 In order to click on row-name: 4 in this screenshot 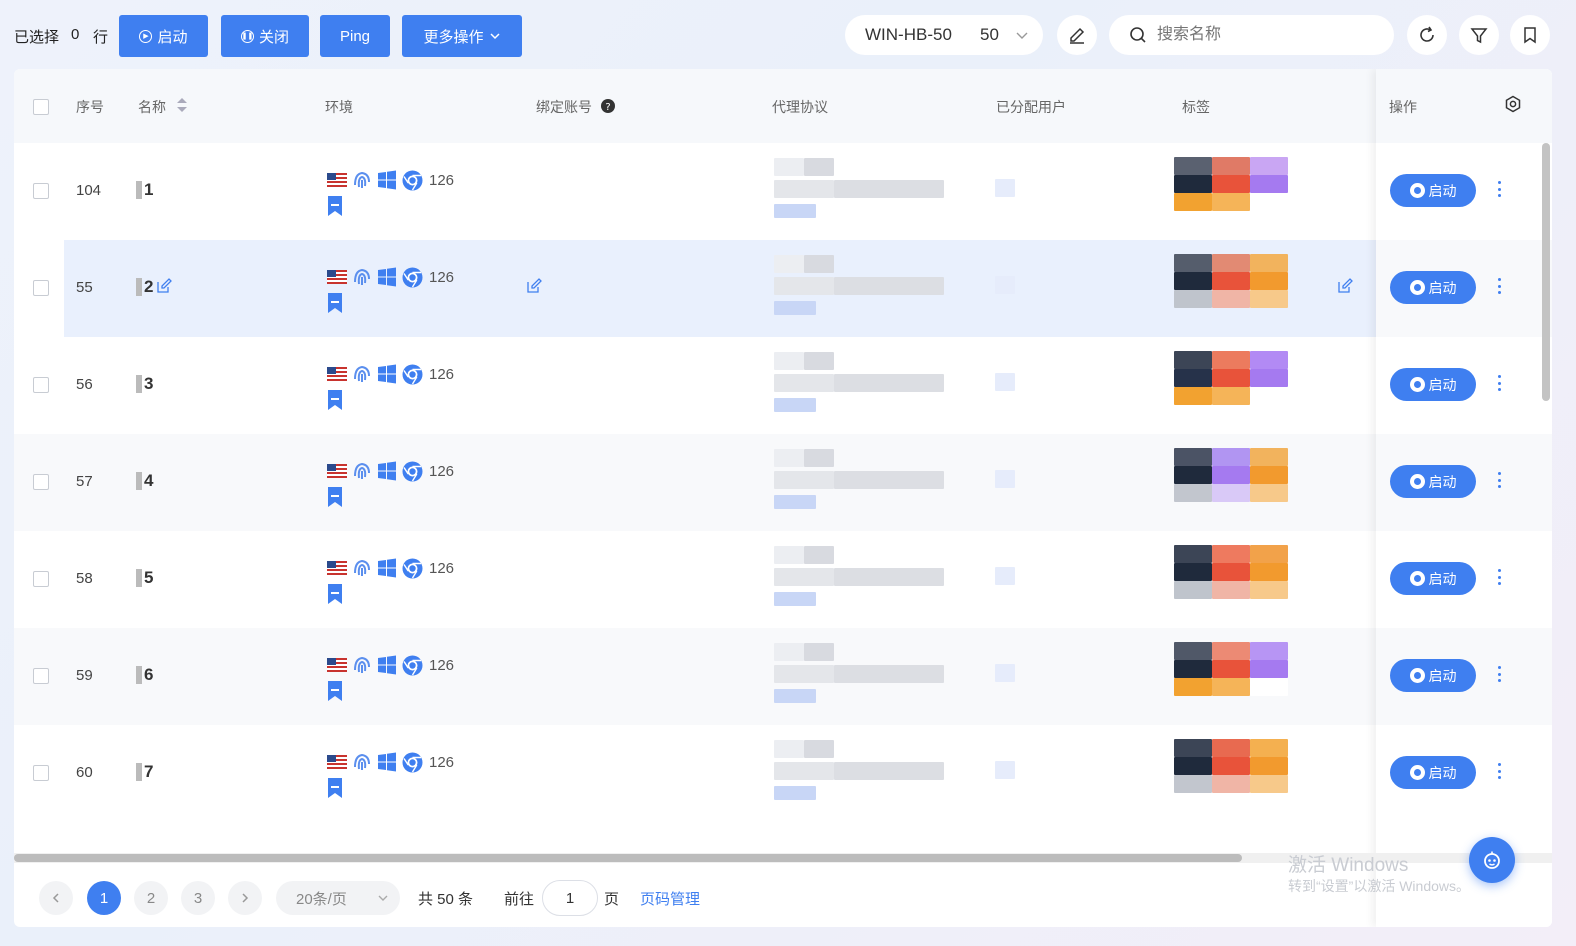, I will do `click(148, 481)`.